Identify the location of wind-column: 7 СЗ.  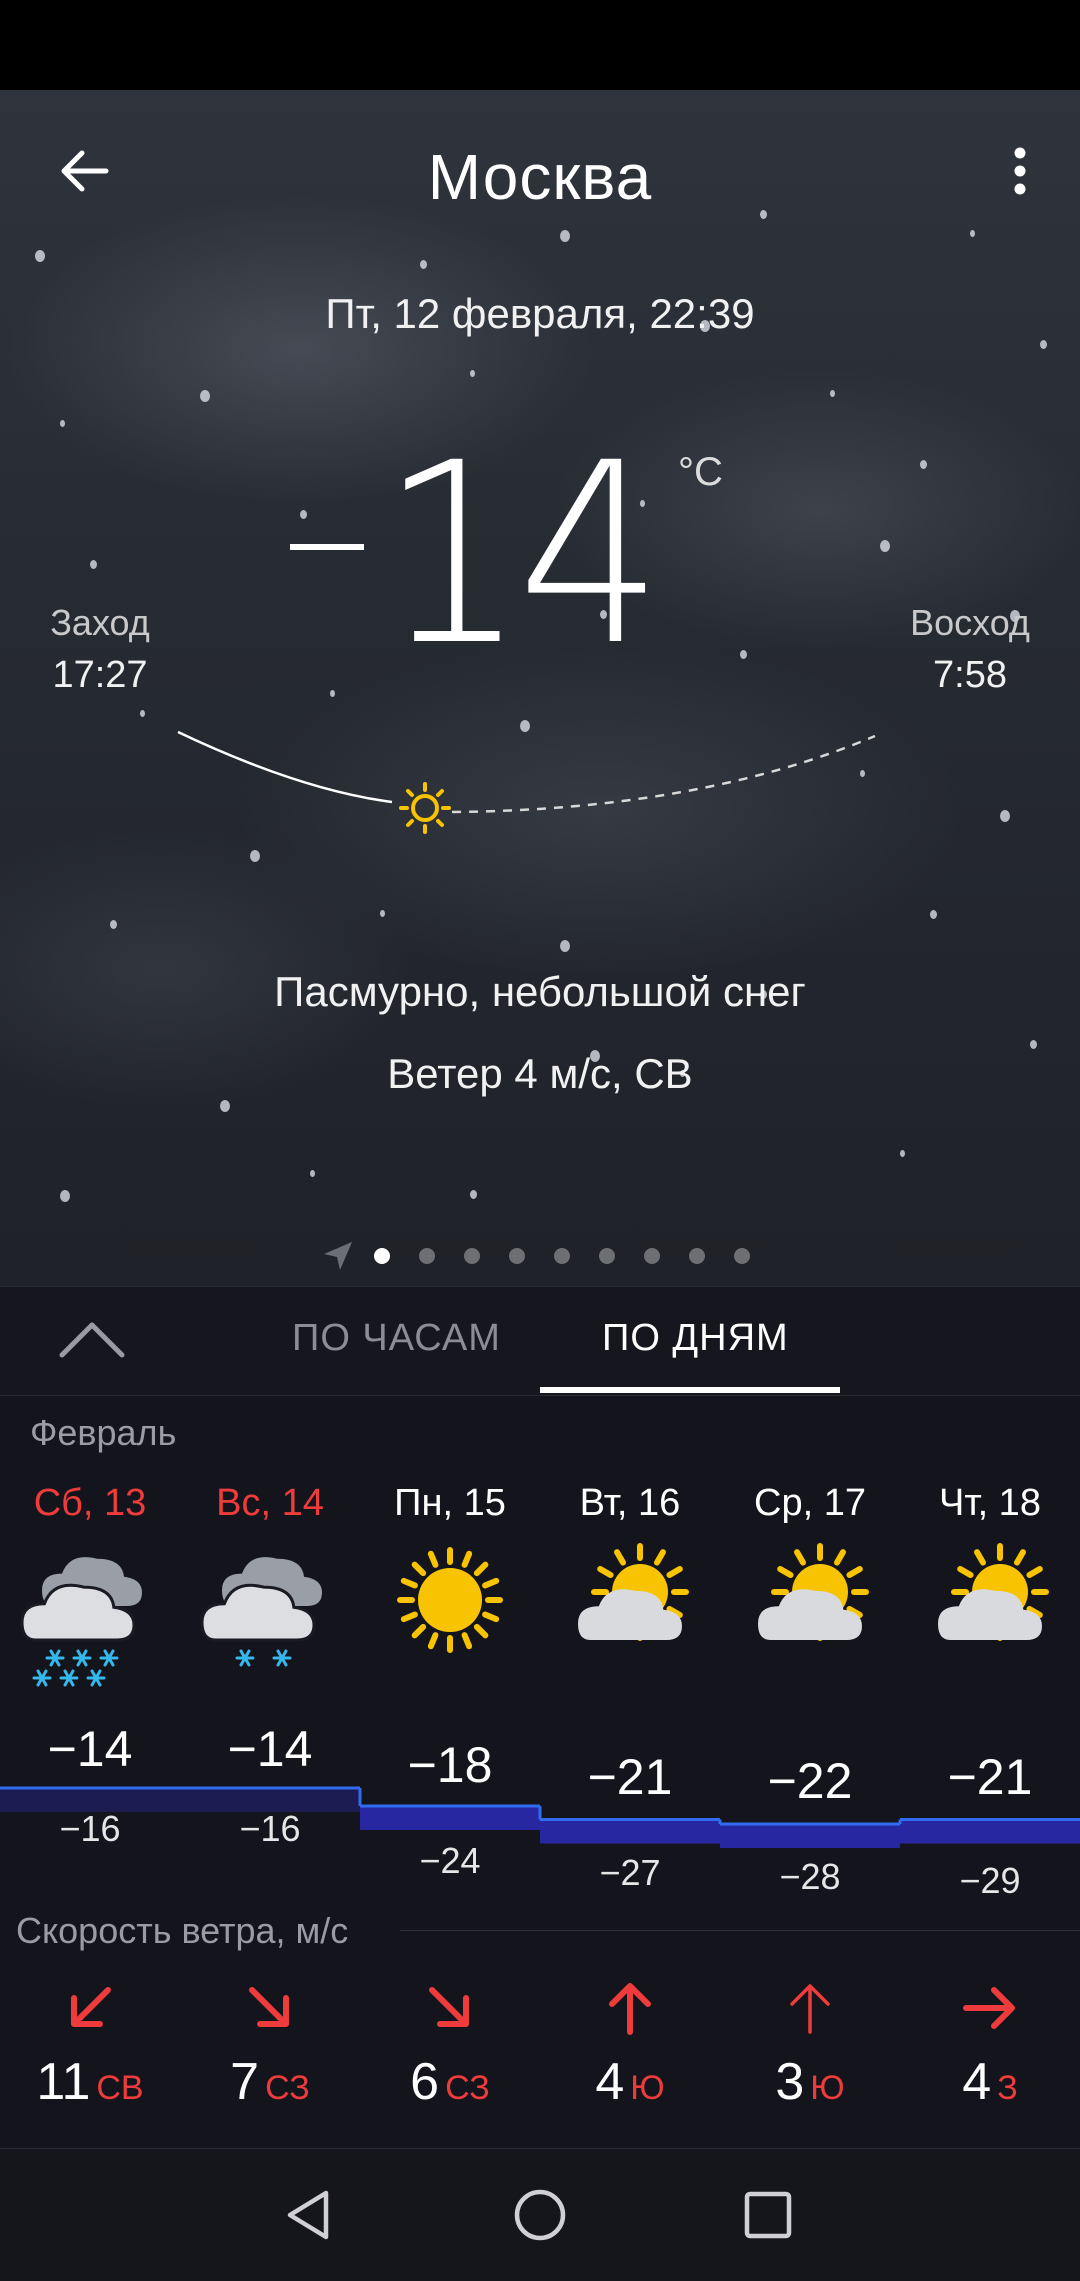
(270, 2045).